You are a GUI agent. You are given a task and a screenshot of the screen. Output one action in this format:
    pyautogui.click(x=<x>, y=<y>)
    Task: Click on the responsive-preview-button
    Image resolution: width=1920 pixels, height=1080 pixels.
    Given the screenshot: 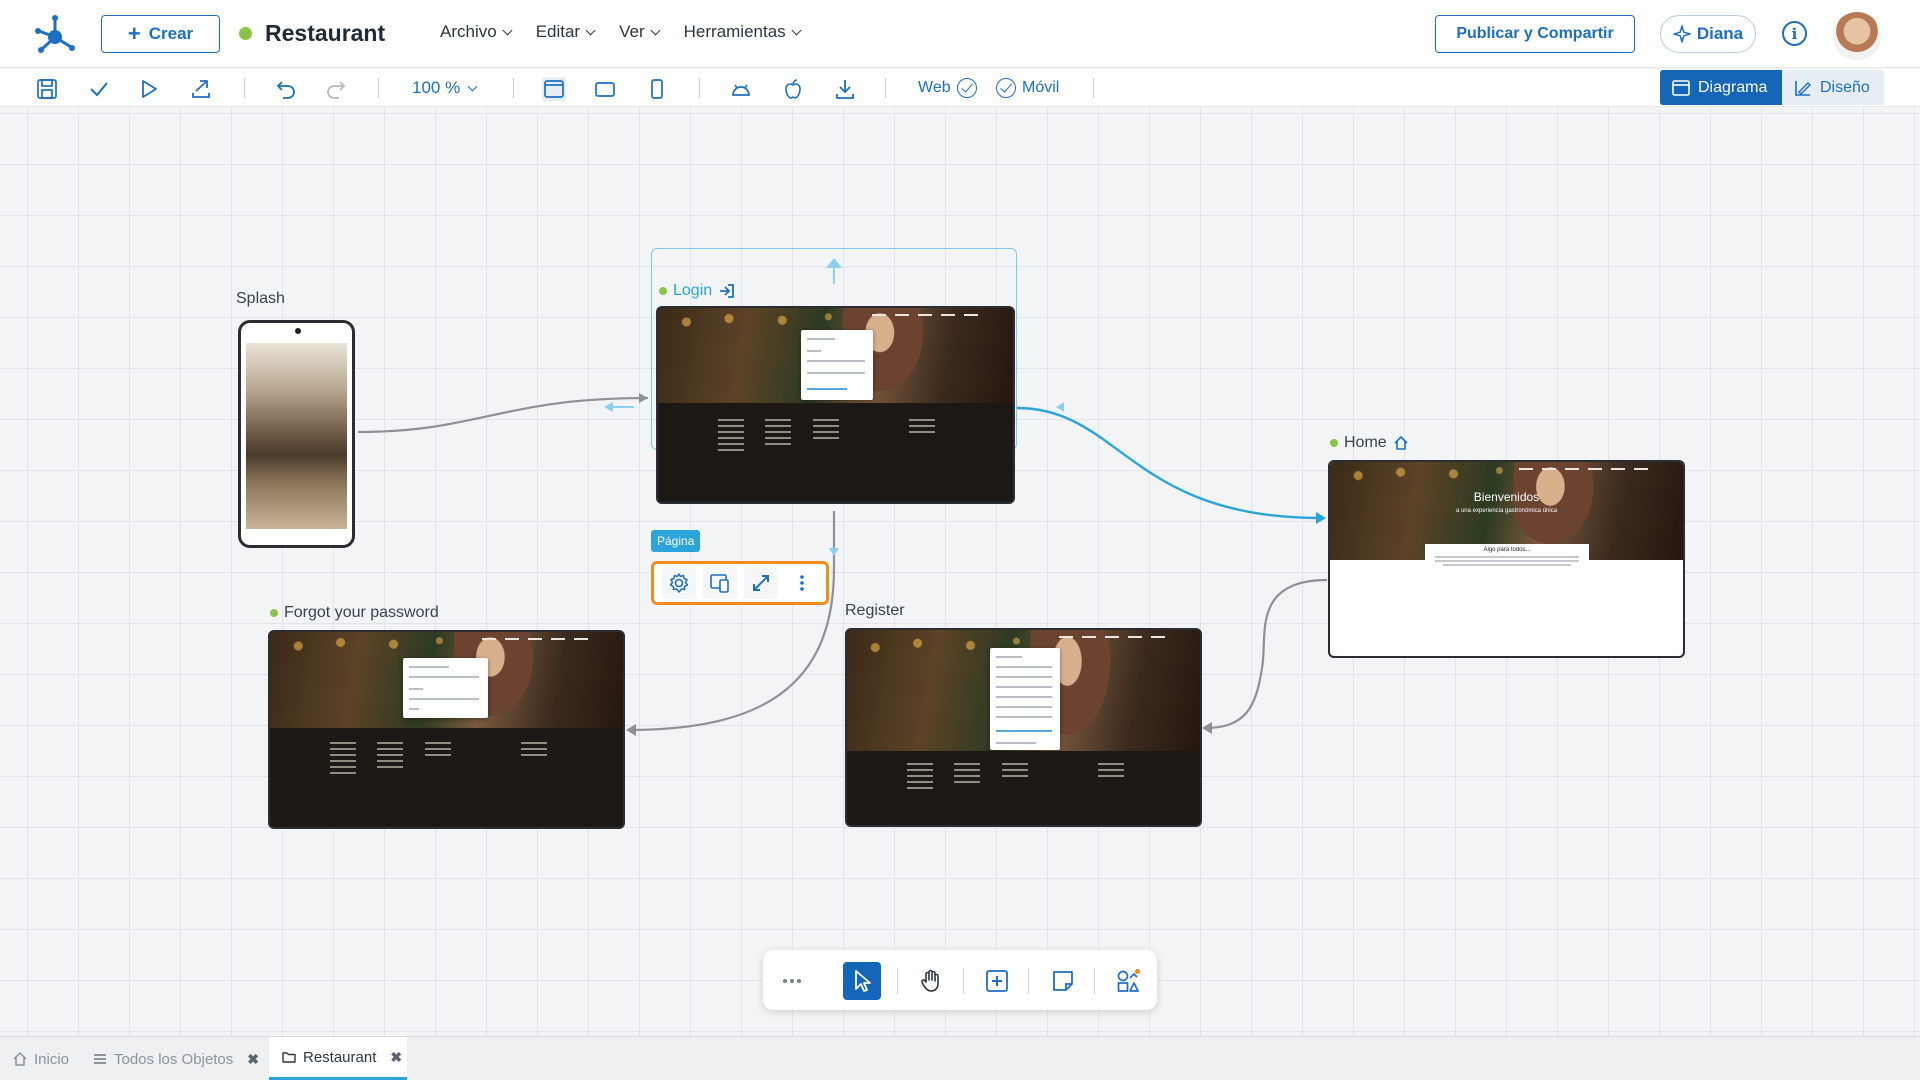 What is the action you would take?
    pyautogui.click(x=719, y=583)
    